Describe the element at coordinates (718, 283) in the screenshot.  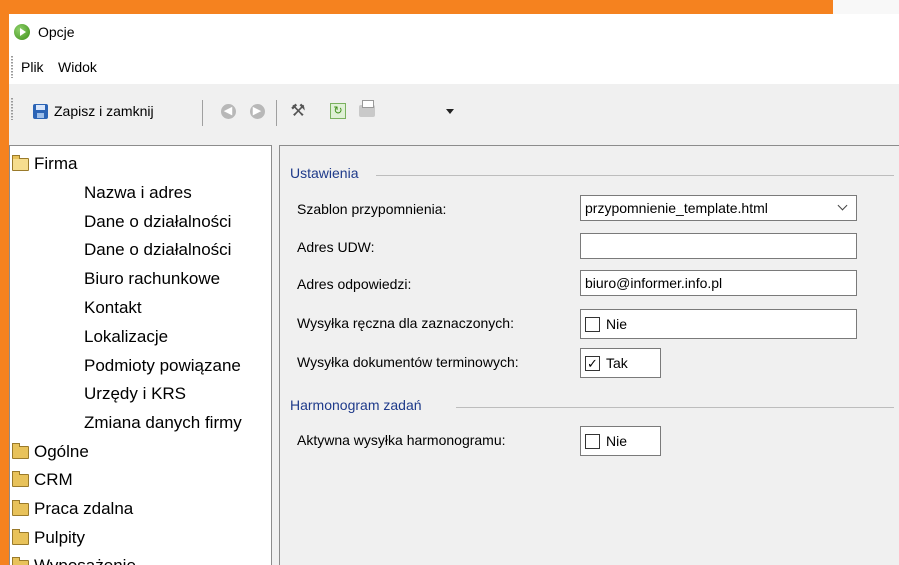
I see `reply-input: biuro@informer.info.pl` at that location.